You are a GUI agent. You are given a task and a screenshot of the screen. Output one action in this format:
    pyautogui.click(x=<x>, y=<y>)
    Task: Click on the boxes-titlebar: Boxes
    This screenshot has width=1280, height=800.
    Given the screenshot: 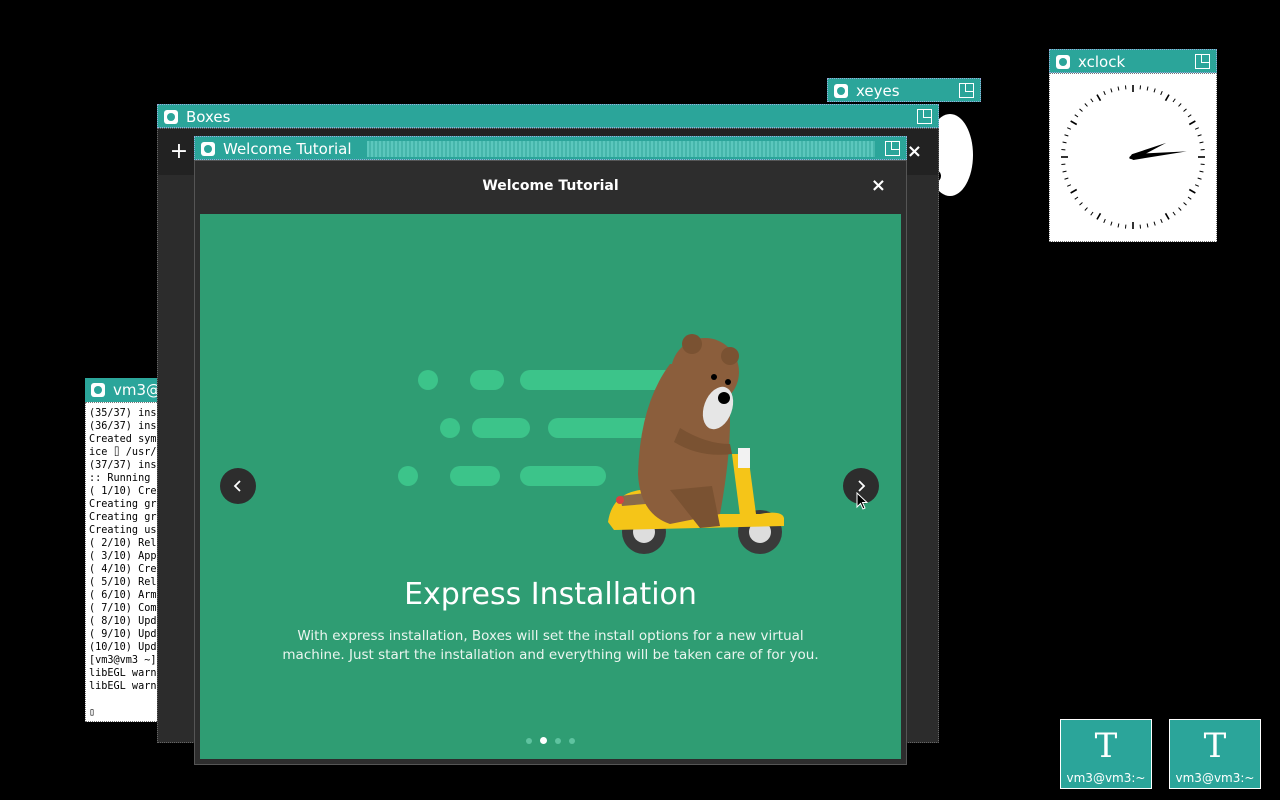 What is the action you would take?
    pyautogui.click(x=548, y=116)
    